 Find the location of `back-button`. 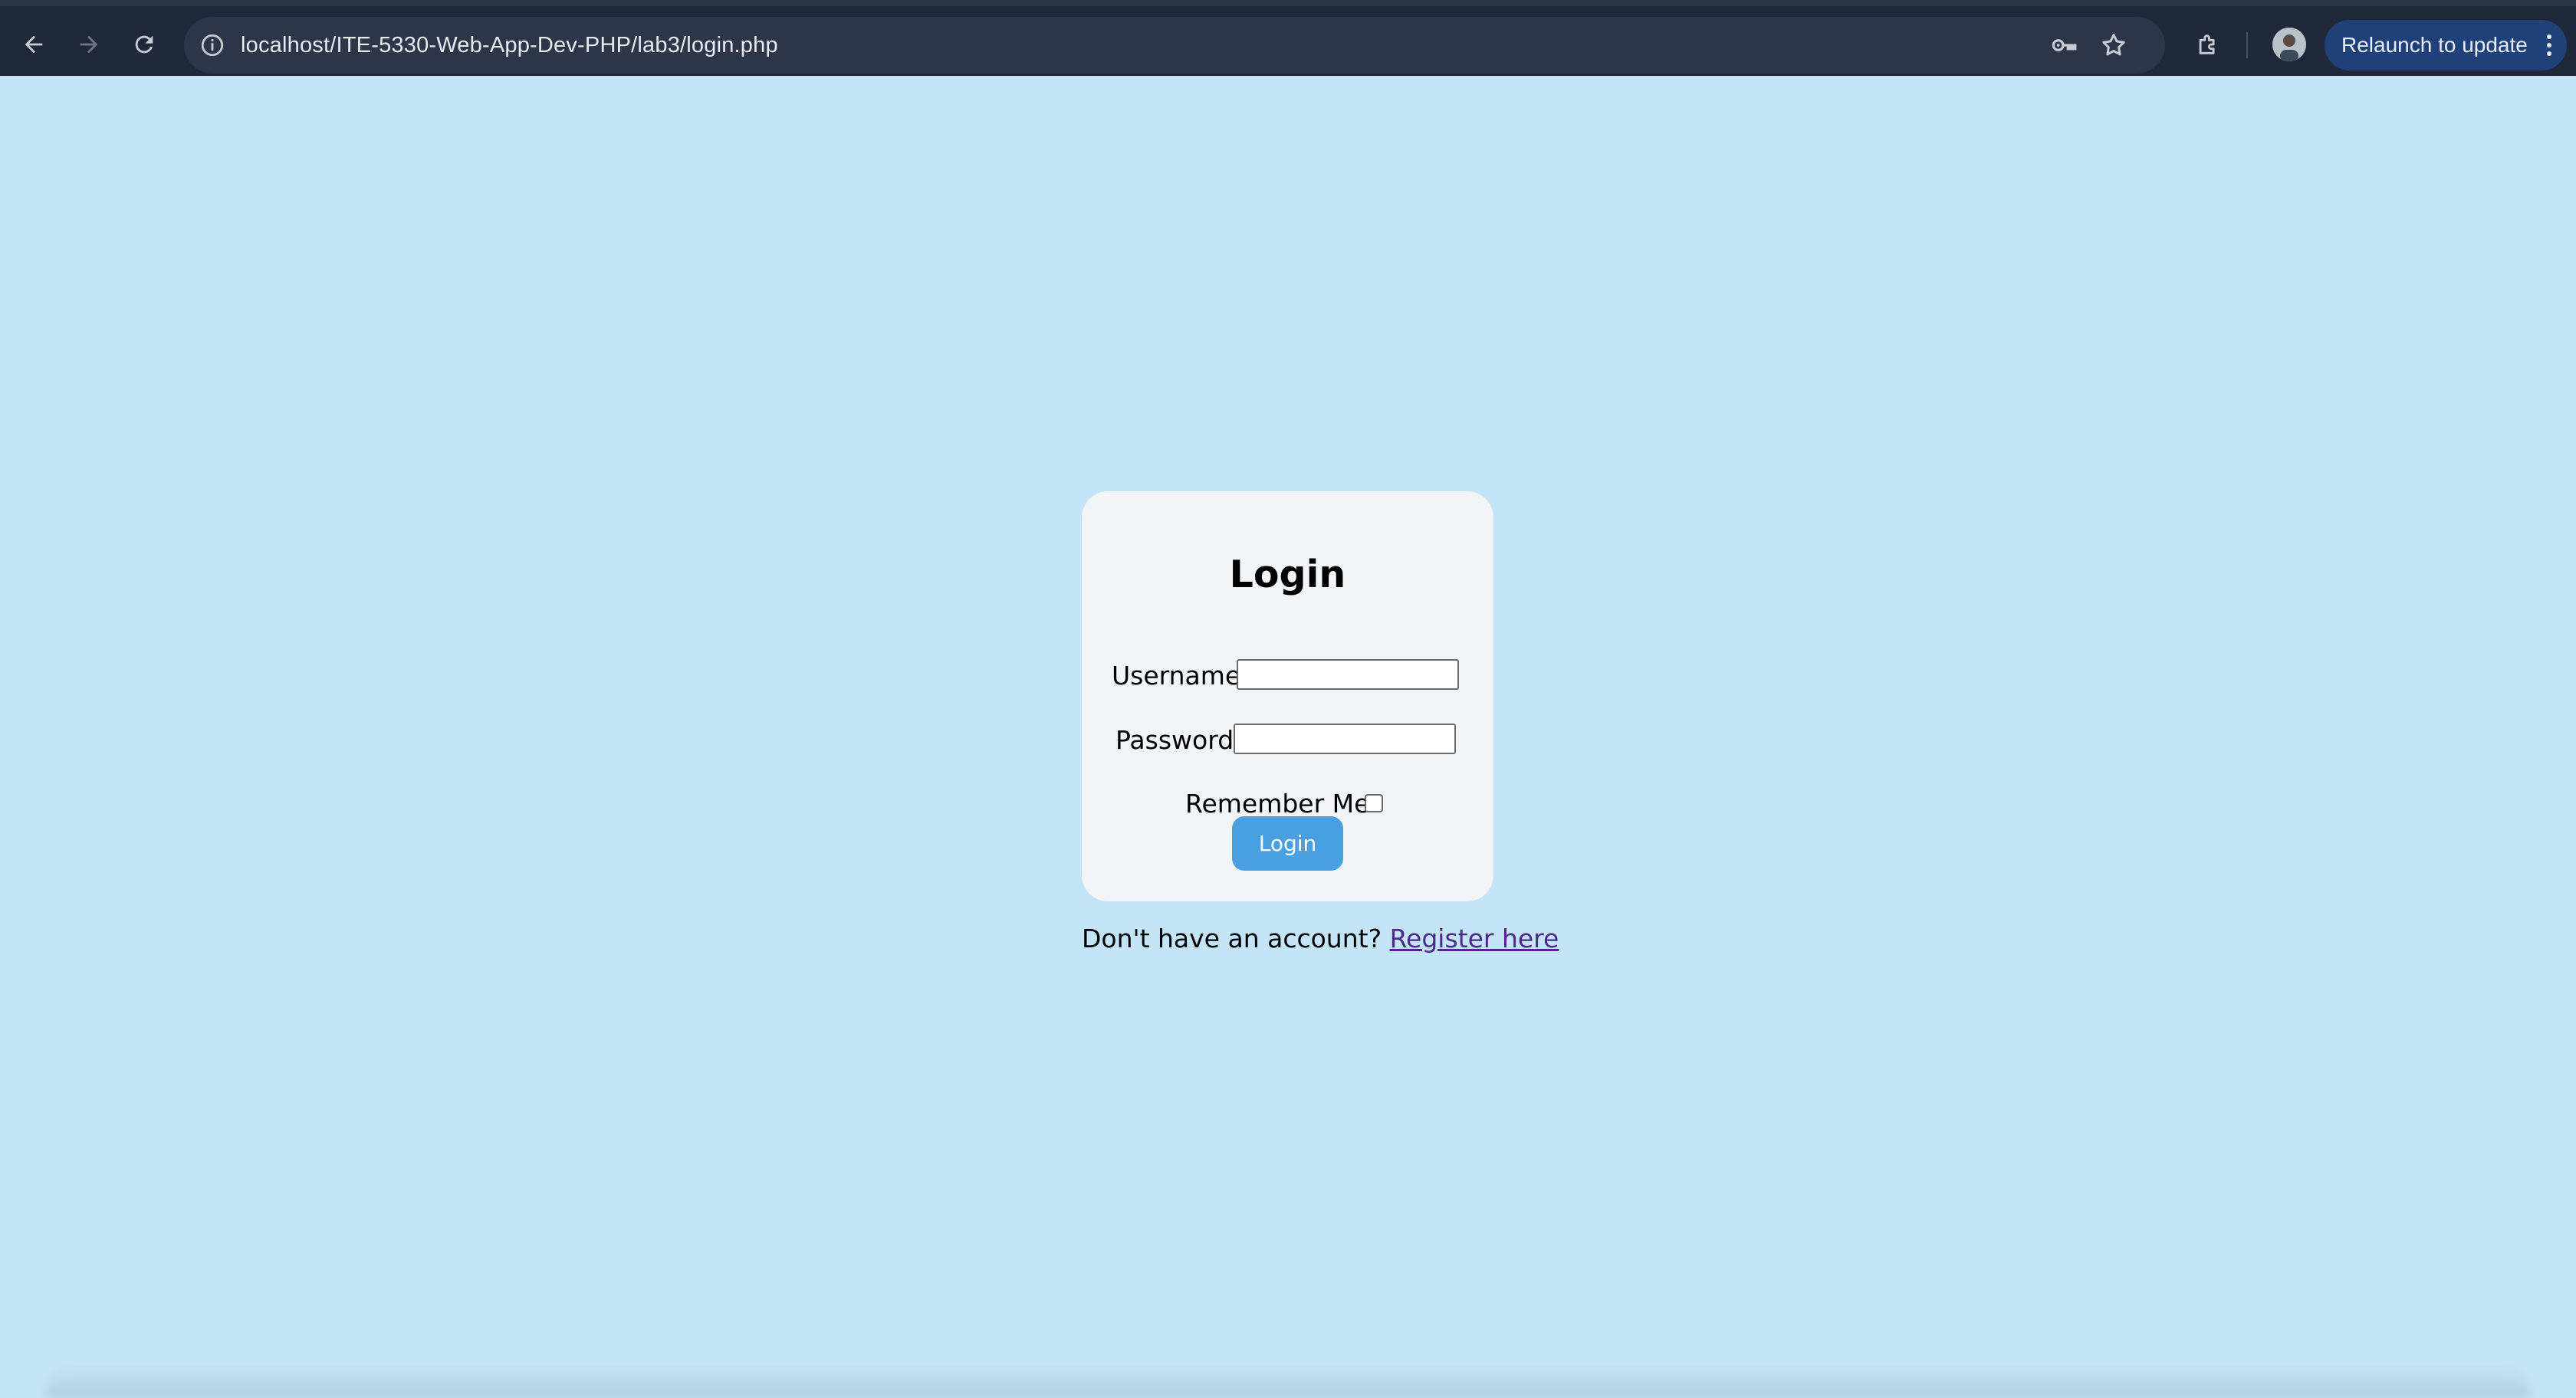

back-button is located at coordinates (34, 44).